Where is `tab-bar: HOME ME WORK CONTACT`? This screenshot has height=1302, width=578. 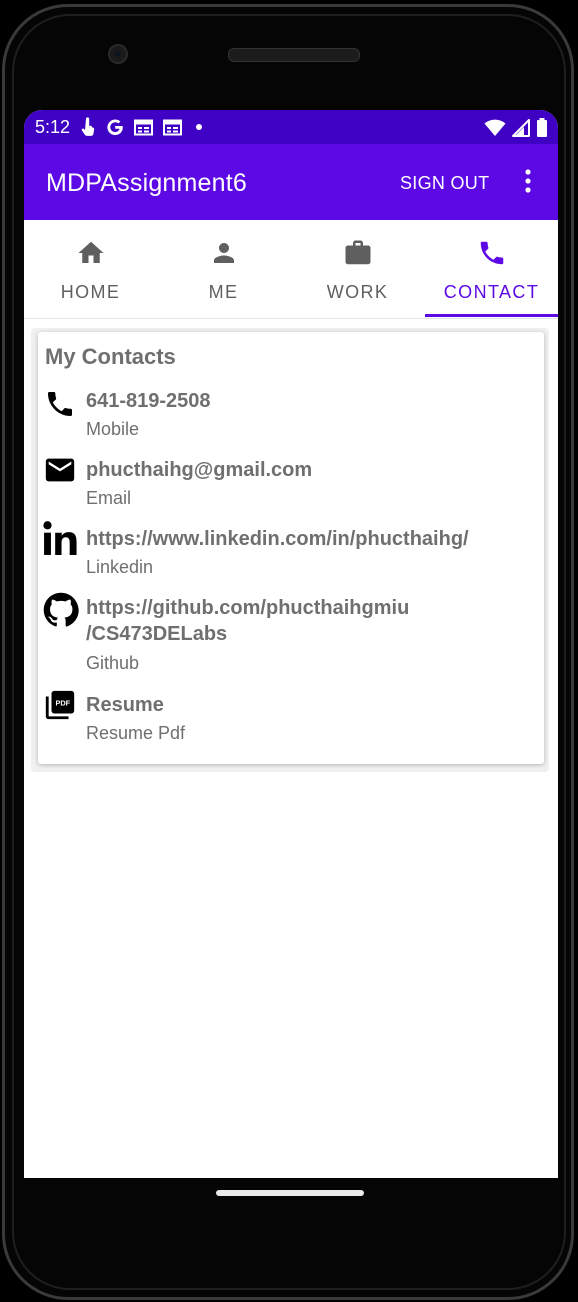
tab-bar: HOME ME WORK CONTACT is located at coordinates (291, 269).